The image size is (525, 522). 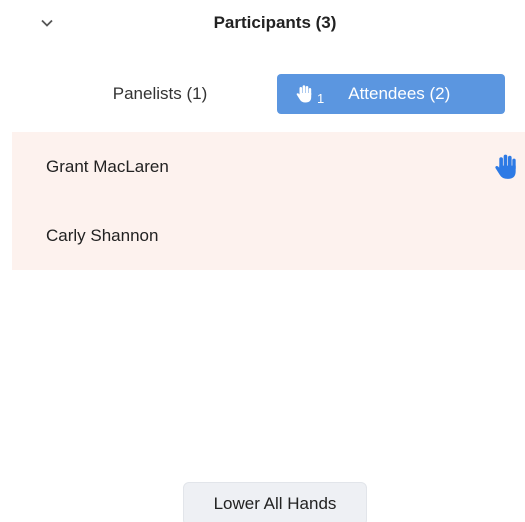 I want to click on list-item: Grant MacLaren, so click(x=268, y=166).